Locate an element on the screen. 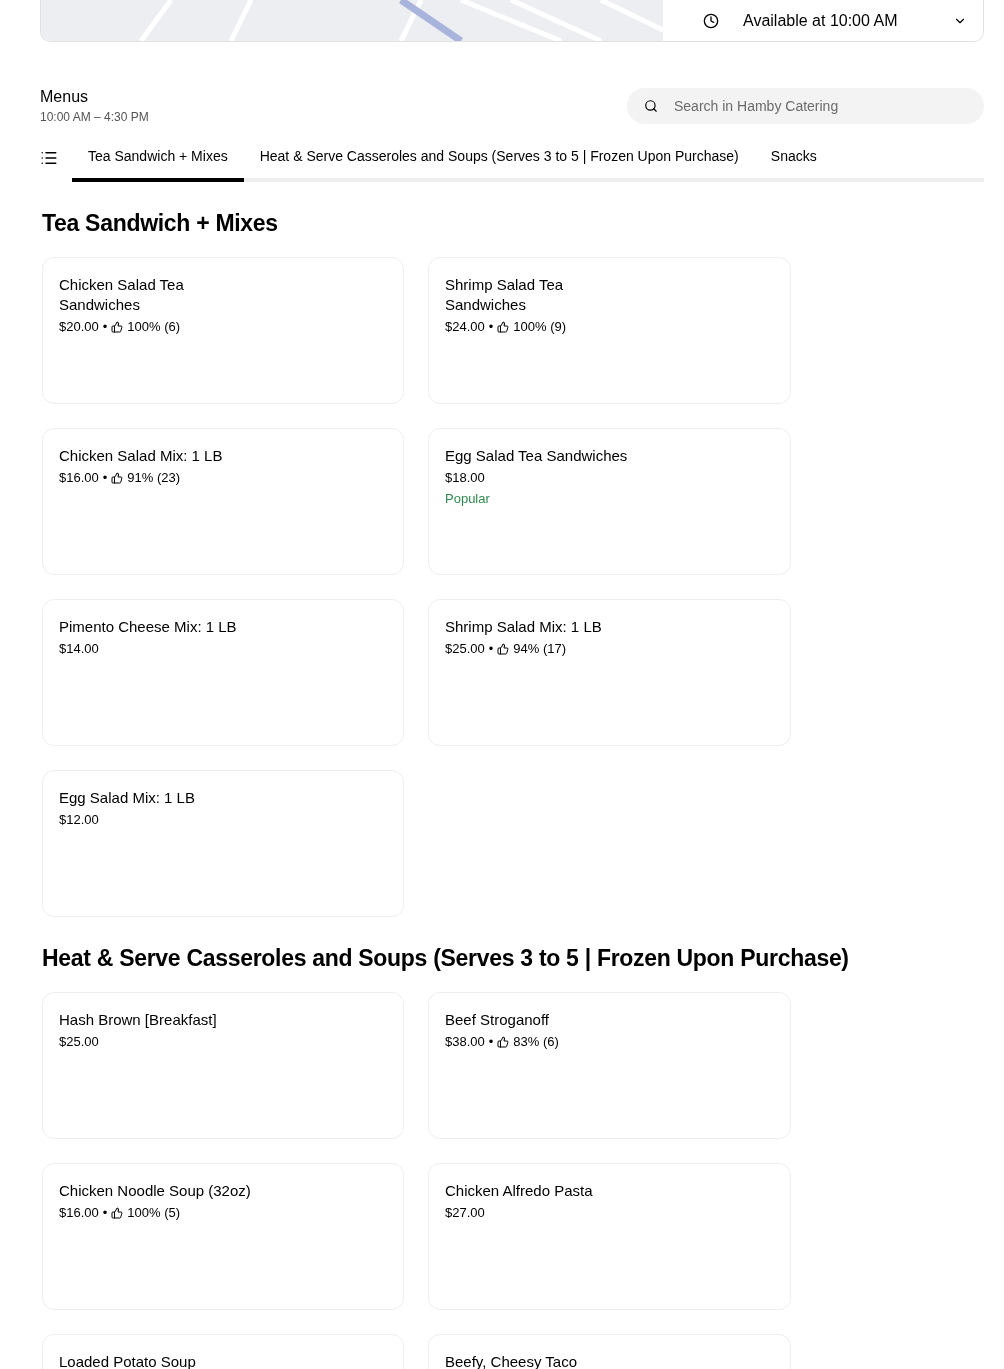 The height and width of the screenshot is (1369, 1004). menu-item-card: Shrimp Salad Tea Sandwiches $24.00 • 100% (9) is located at coordinates (609, 330).